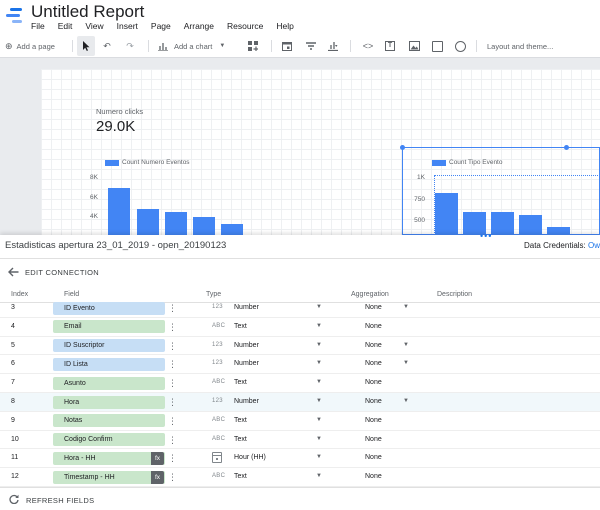 This screenshot has height=510, width=600. I want to click on add-chart-button: Add a chart ▼, so click(193, 46).